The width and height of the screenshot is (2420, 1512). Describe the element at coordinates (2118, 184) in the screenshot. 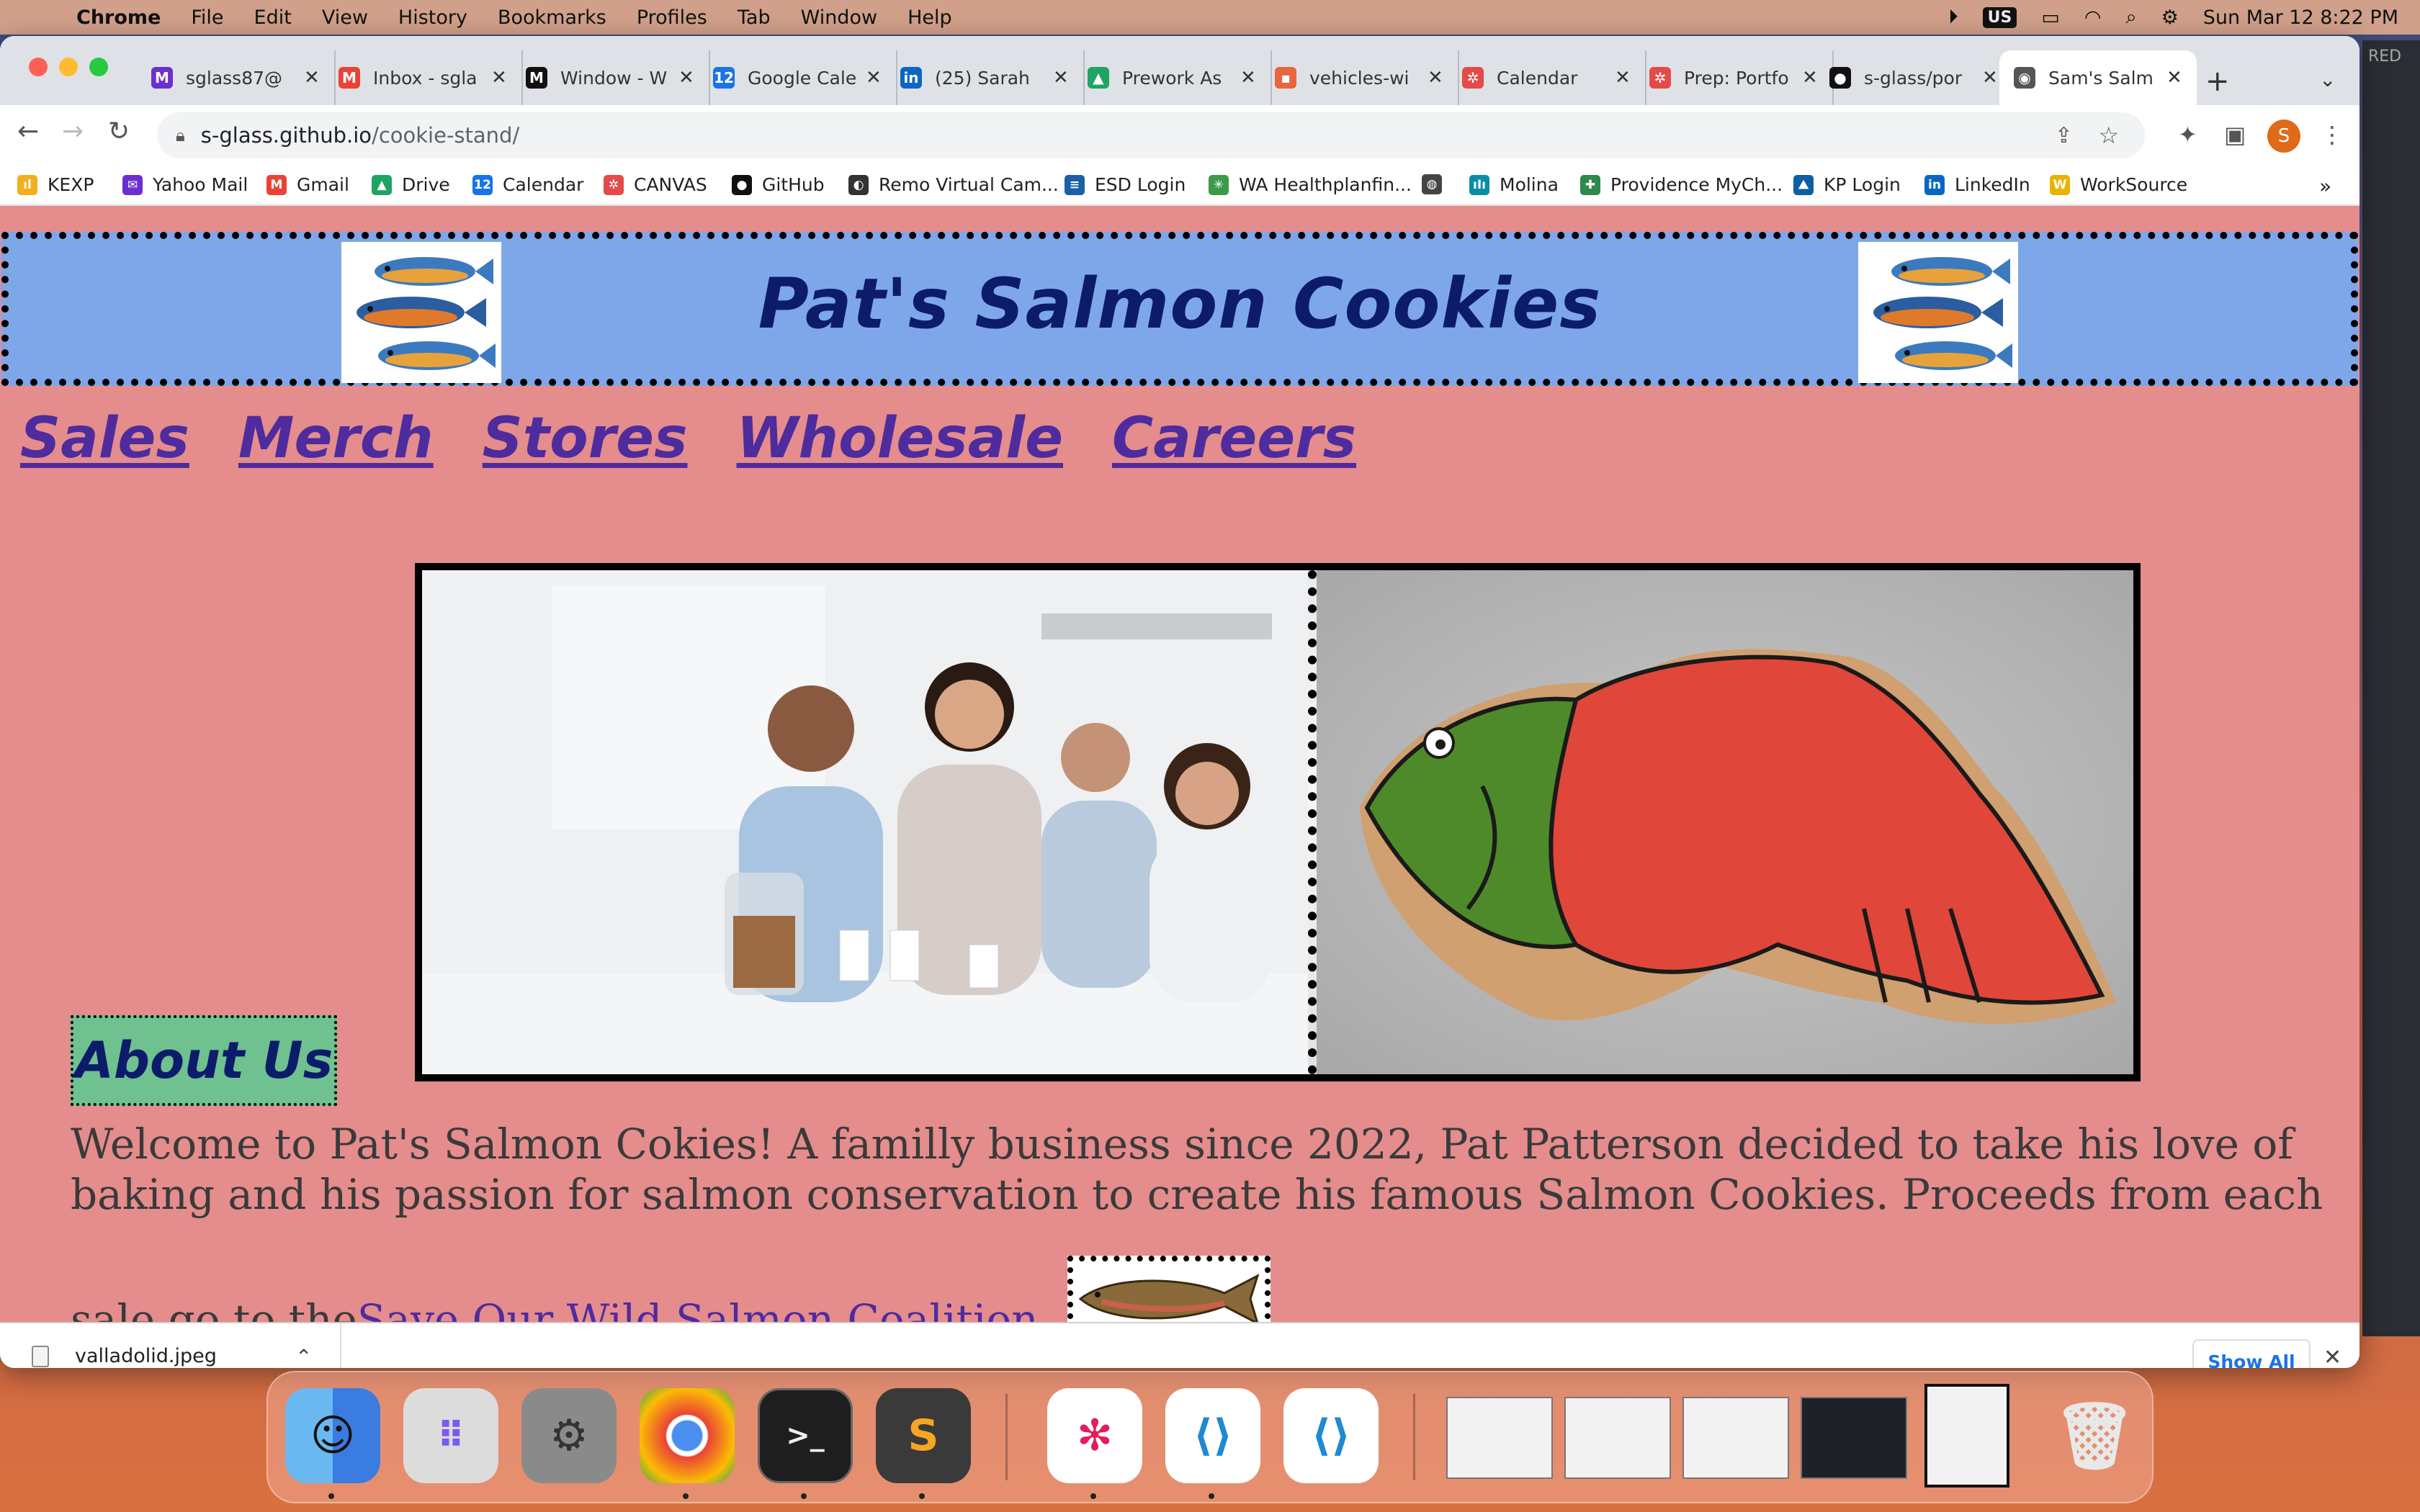

I see `bookmark-worksource: W WorkSource` at that location.